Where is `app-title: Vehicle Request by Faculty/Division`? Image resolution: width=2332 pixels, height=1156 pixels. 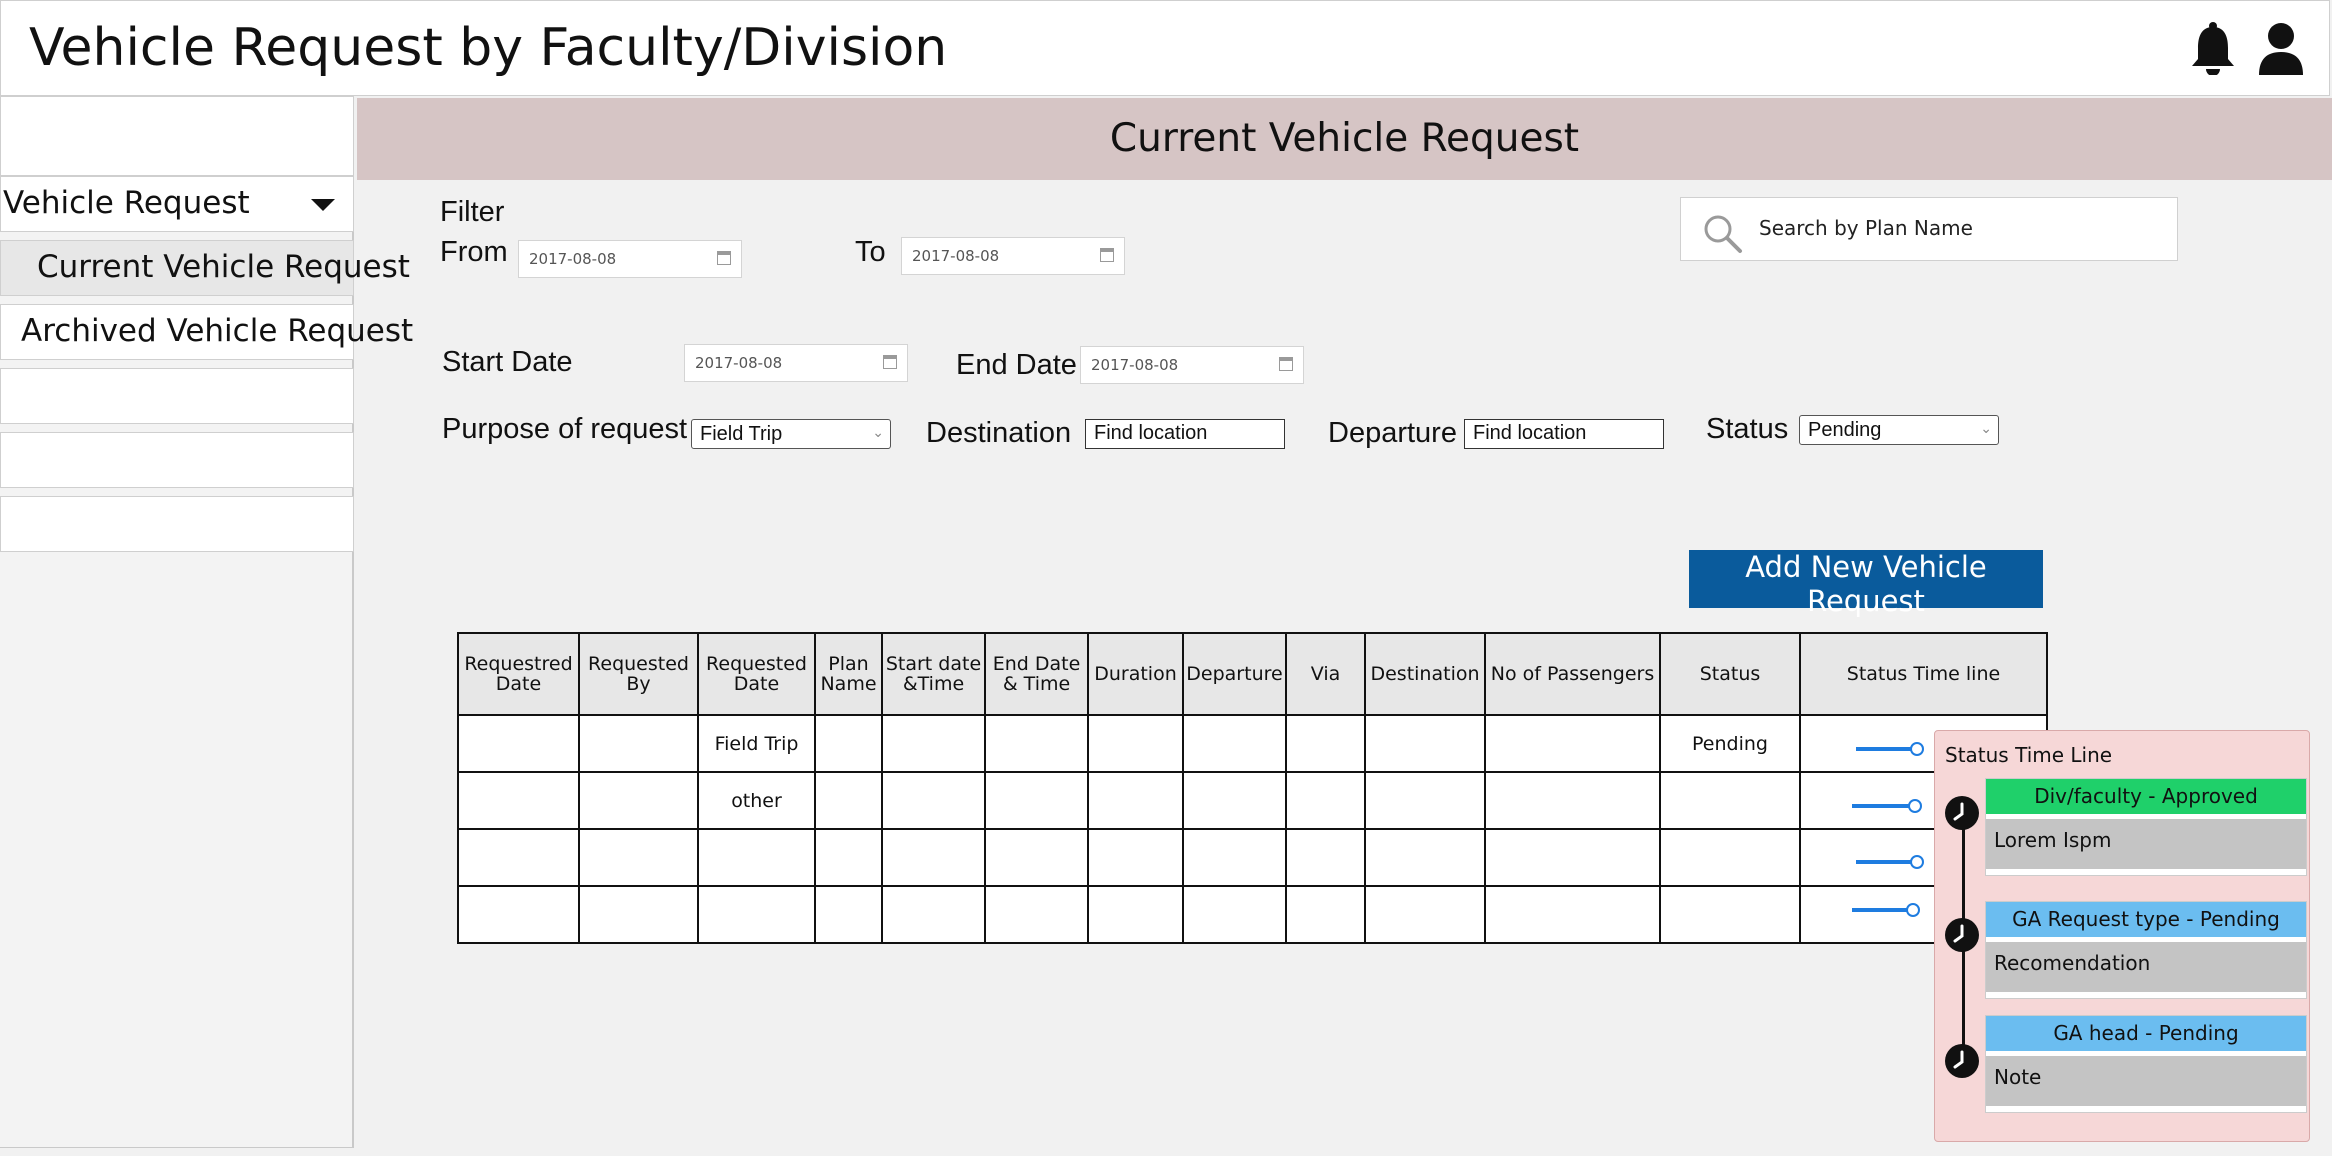
app-title: Vehicle Request by Faculty/Division is located at coordinates (488, 48).